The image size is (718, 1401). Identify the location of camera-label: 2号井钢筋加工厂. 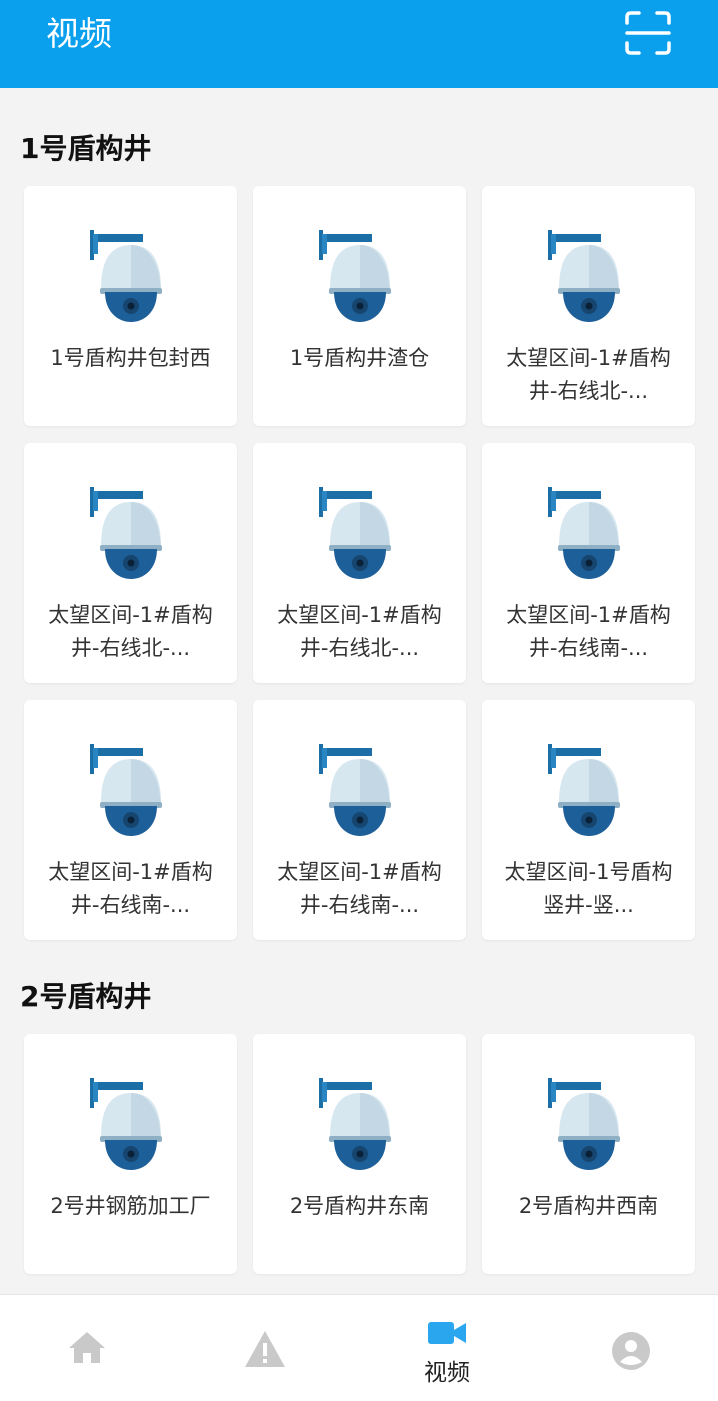
(130, 1206).